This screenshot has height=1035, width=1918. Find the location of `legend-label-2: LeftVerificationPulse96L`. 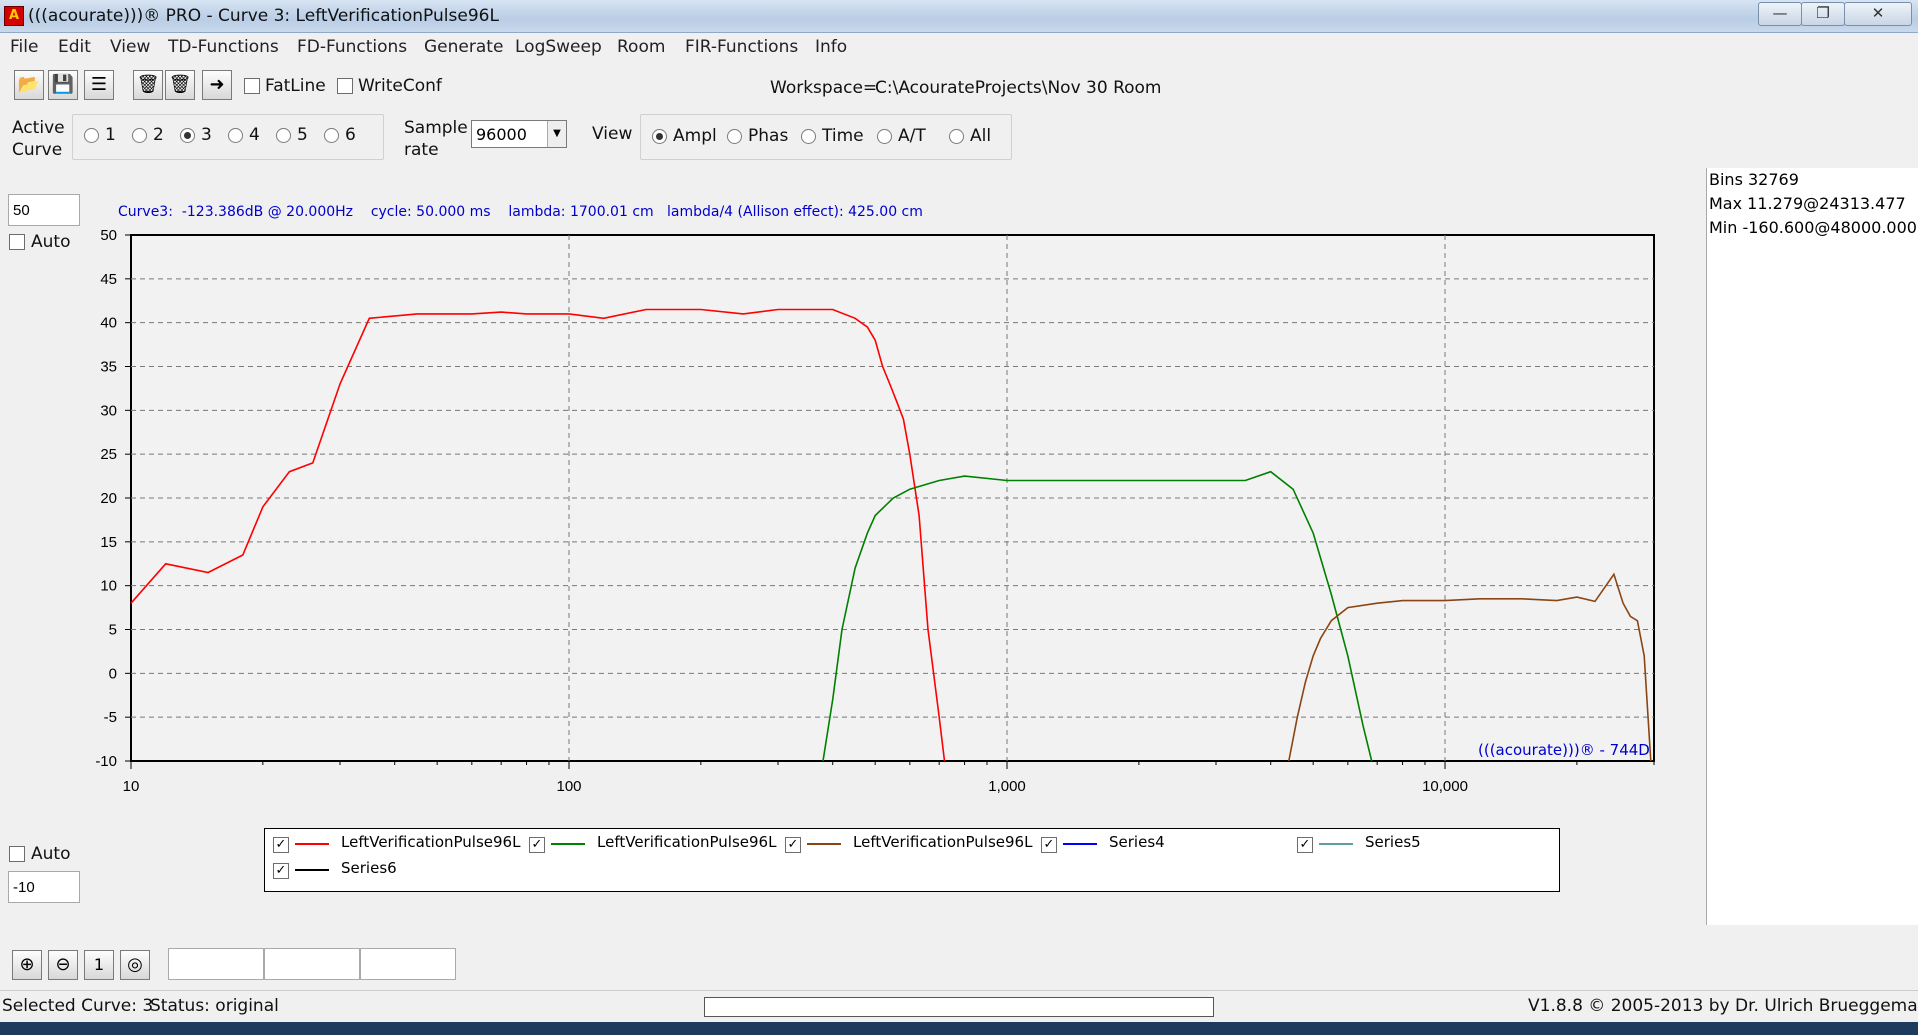

legend-label-2: LeftVerificationPulse96L is located at coordinates (687, 842).